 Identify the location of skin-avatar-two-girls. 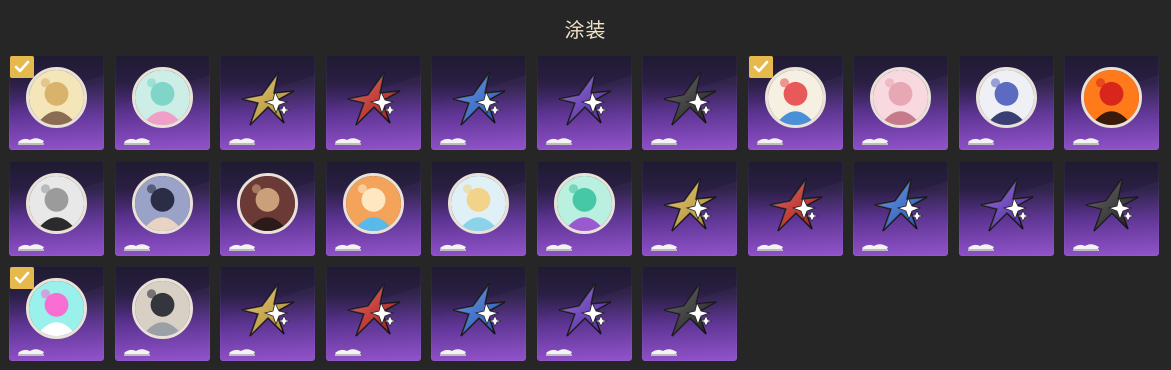
(267, 208).